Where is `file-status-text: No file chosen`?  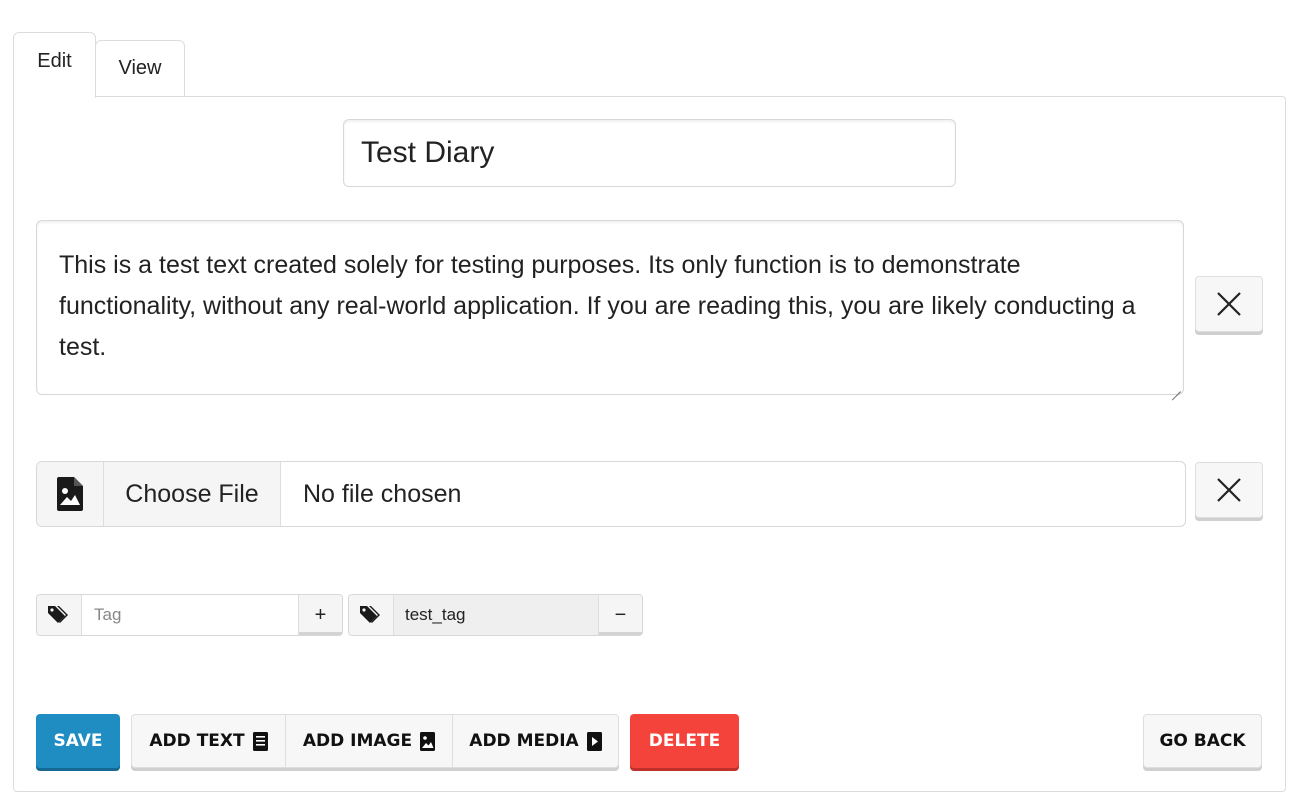 file-status-text: No file chosen is located at coordinates (382, 493).